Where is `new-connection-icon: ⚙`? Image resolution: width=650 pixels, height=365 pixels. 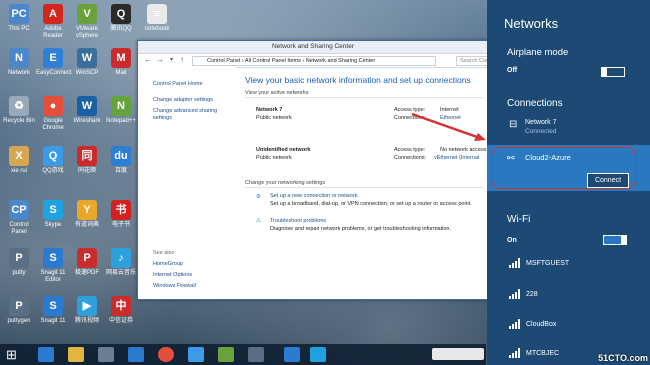
new-connection-icon: ⚙ is located at coordinates (258, 197).